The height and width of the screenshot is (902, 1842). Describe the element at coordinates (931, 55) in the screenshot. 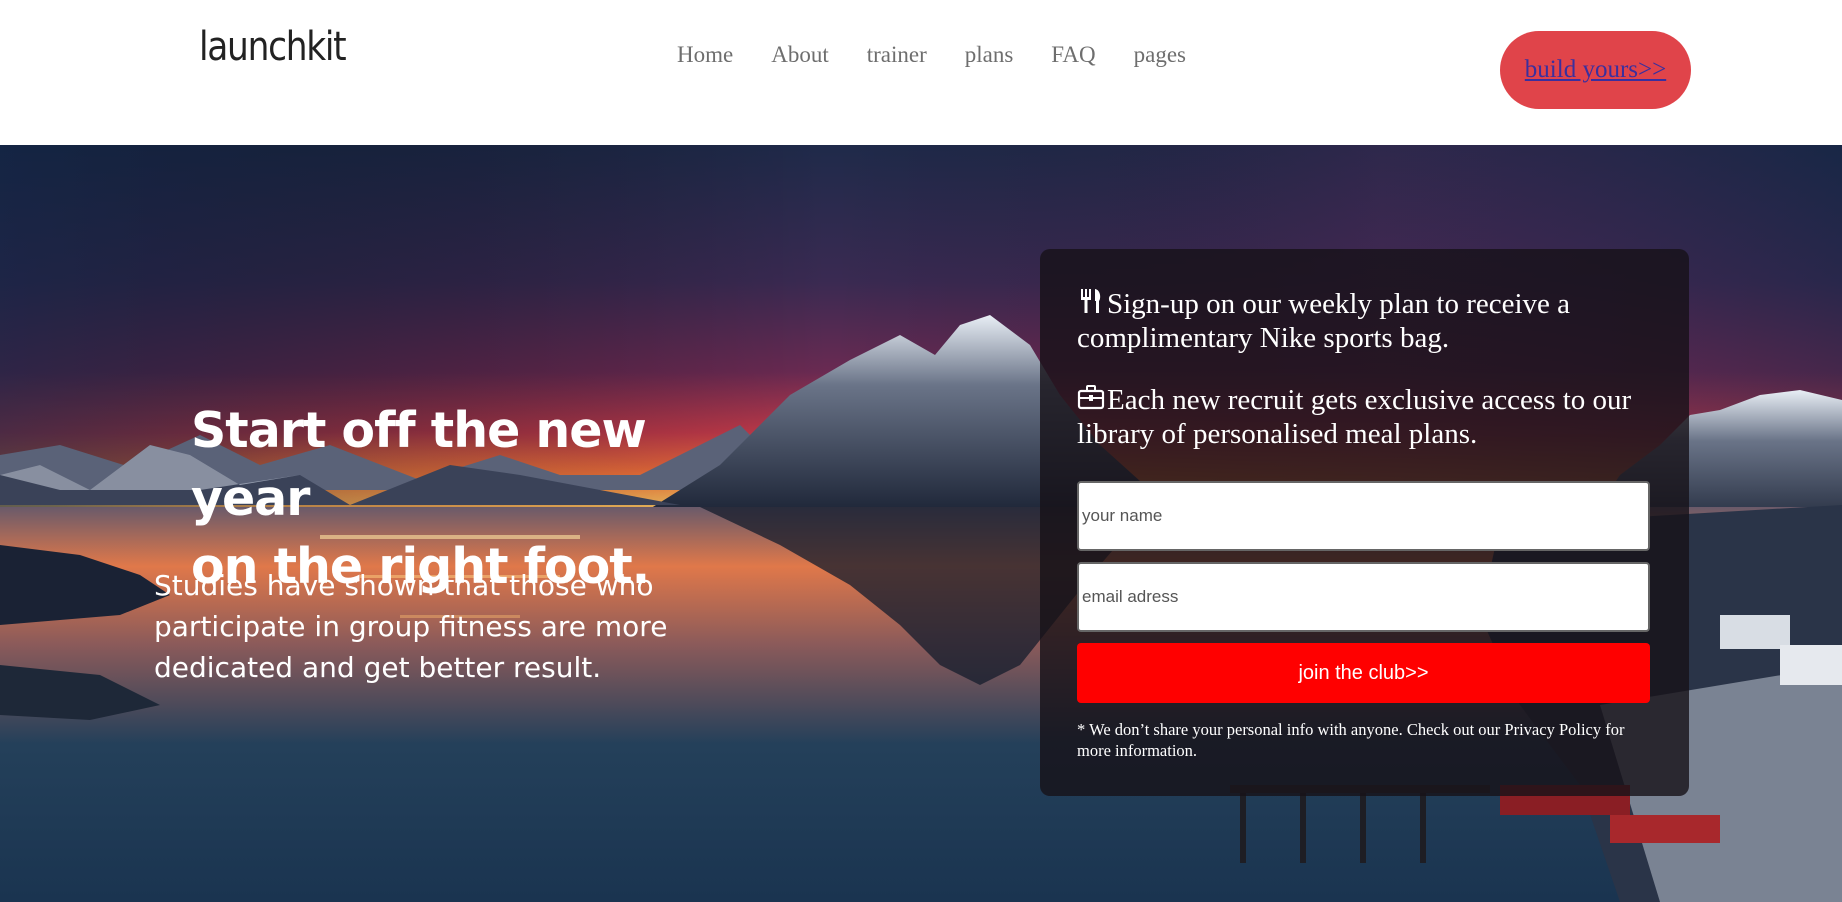

I see `main-nav: Home About trainer plans FAQ pages` at that location.